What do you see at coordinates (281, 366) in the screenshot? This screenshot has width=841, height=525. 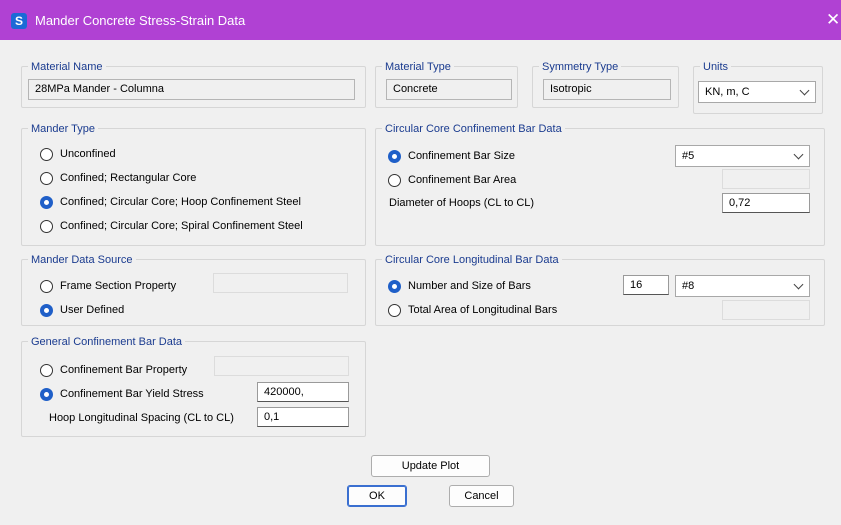 I see `confinement-bar-property-input` at bounding box center [281, 366].